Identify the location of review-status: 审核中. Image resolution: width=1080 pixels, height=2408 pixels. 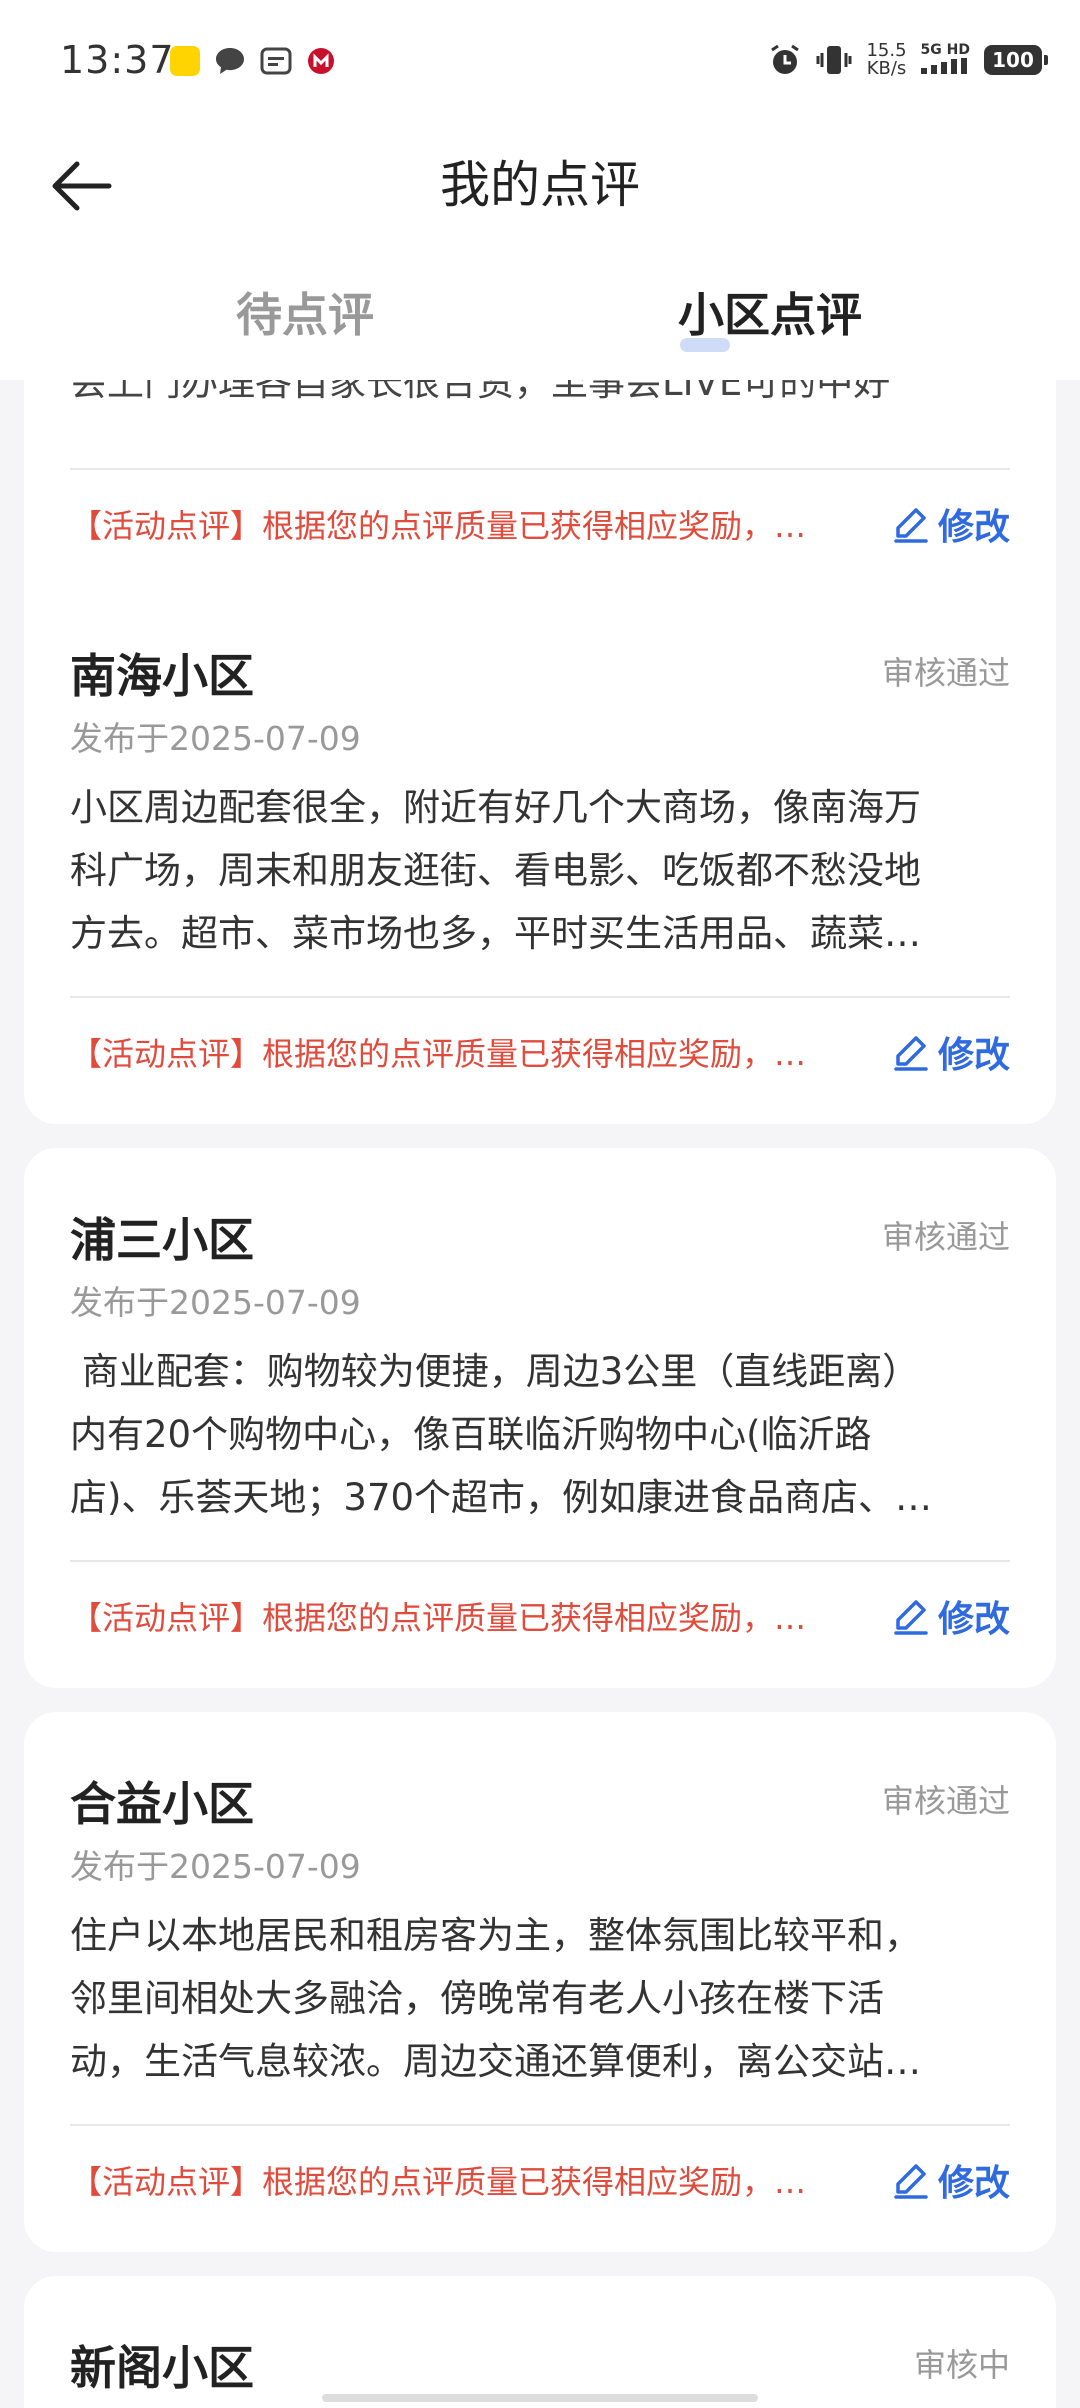
(961, 2365).